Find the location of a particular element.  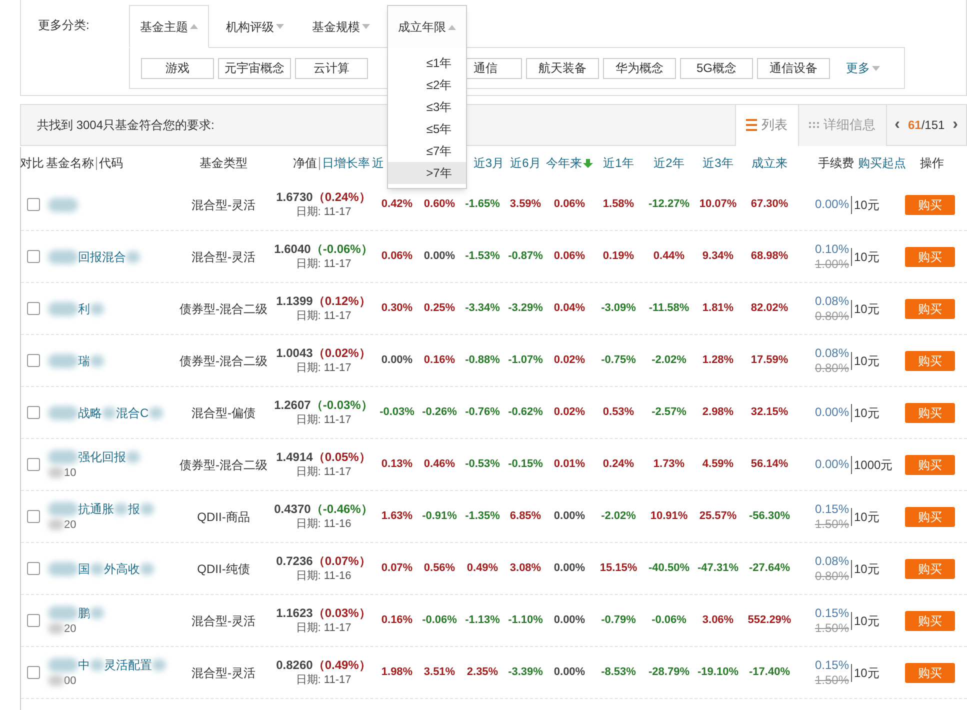

fund-type: 债券型-混合二级 is located at coordinates (223, 465).